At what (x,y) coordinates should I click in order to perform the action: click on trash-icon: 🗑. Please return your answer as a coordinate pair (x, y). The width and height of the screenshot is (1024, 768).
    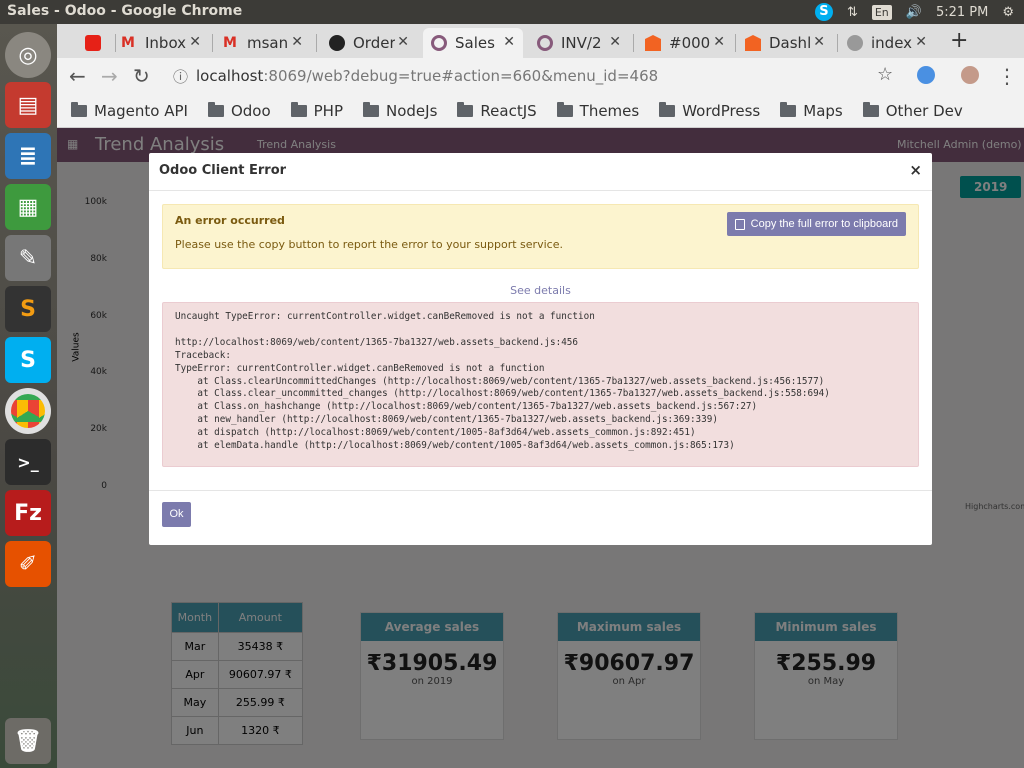
    Looking at the image, I should click on (28, 741).